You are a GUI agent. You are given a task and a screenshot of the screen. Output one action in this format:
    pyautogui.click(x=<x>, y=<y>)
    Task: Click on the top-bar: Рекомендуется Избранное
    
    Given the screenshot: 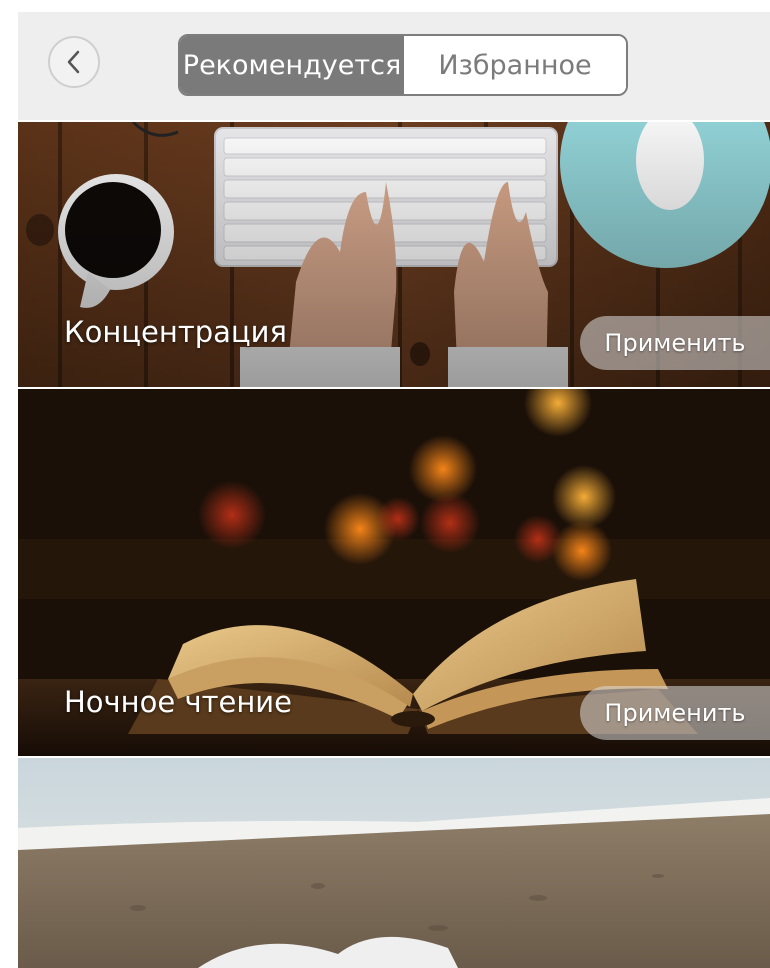 What is the action you would take?
    pyautogui.click(x=394, y=66)
    